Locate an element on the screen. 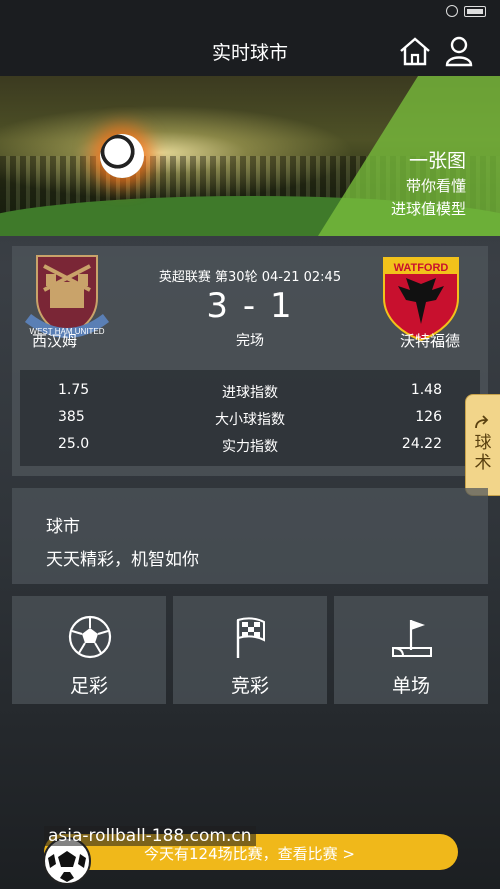 The height and width of the screenshot is (889, 500). banner-line-2: 带你看懂 is located at coordinates (435, 186).